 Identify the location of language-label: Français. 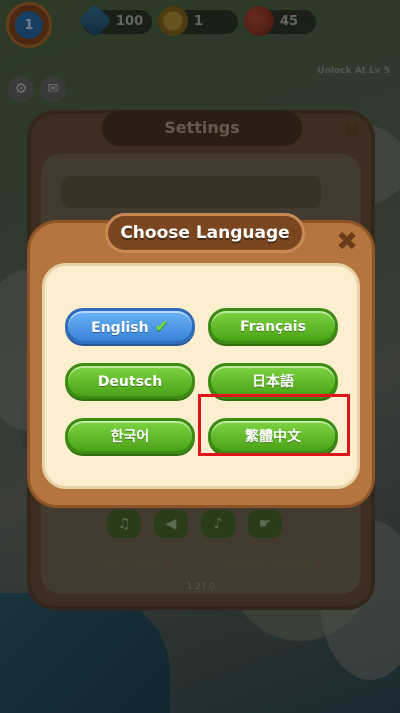
(273, 327).